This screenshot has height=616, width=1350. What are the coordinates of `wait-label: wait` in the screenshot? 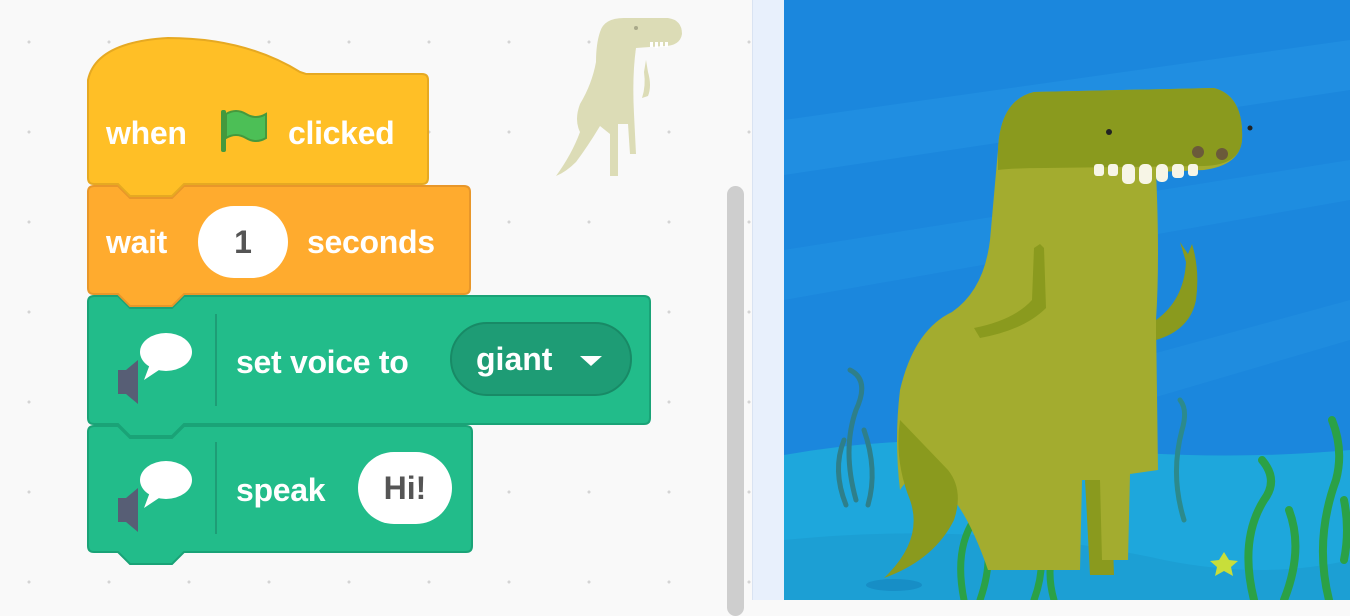 It's located at (137, 242).